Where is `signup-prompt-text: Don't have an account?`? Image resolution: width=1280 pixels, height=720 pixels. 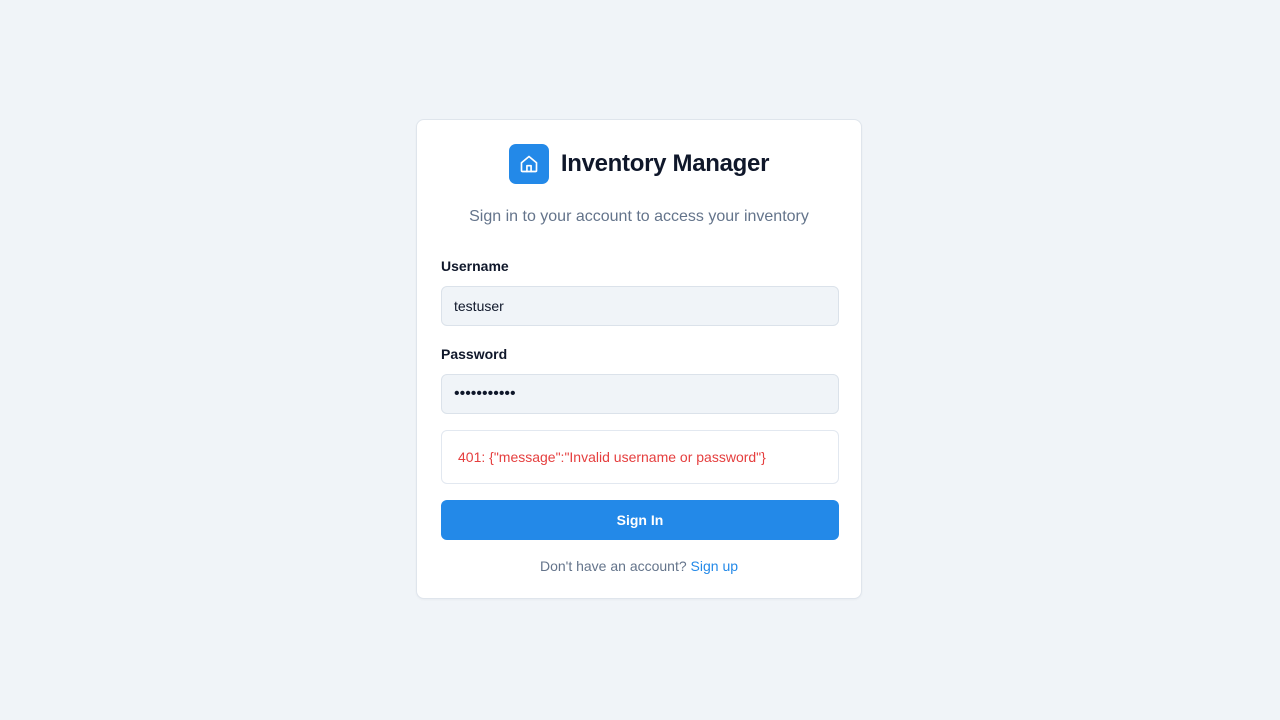
signup-prompt-text: Don't have an account? is located at coordinates (613, 566).